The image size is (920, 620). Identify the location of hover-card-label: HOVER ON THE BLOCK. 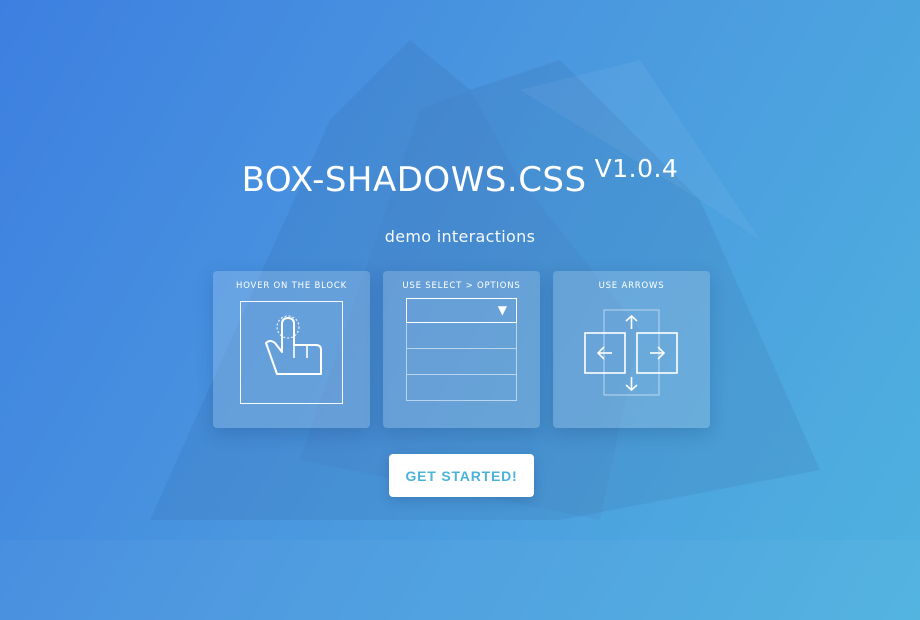
(291, 286).